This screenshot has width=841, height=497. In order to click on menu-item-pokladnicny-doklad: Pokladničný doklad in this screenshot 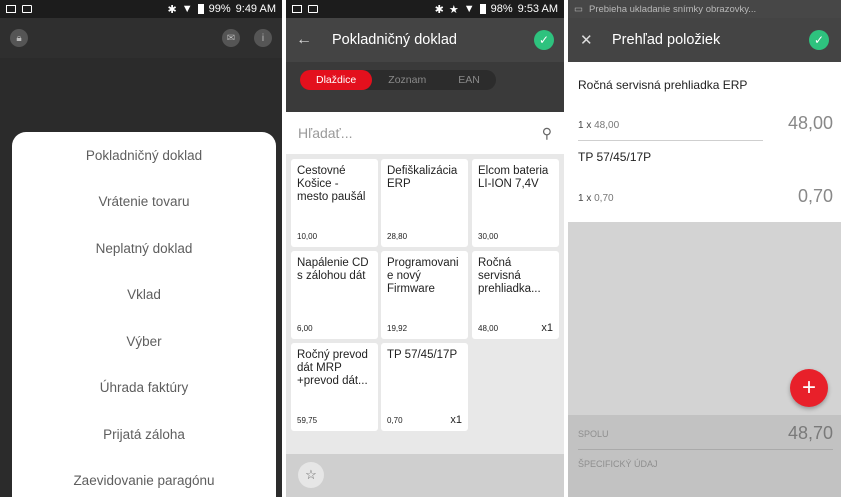, I will do `click(144, 155)`.